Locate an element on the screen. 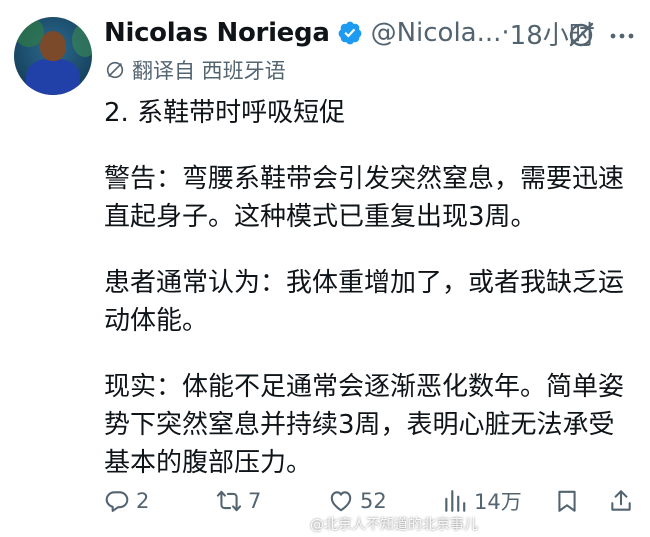  repost-button: 7 is located at coordinates (238, 501).